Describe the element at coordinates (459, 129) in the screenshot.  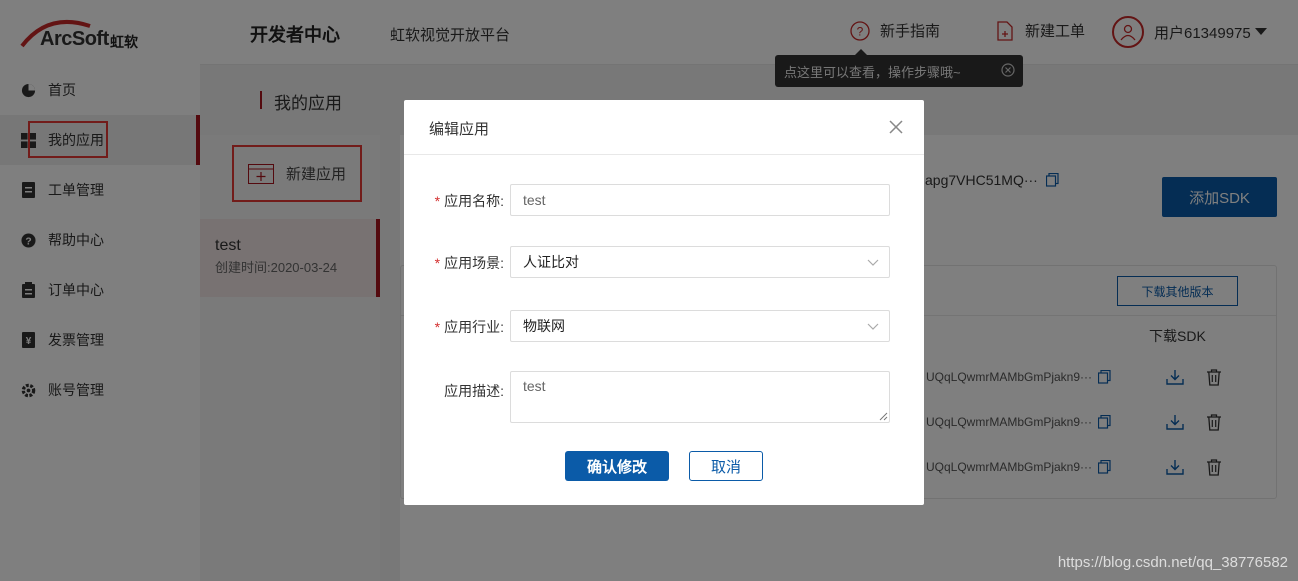
I see `dialog-title: 编辑应用` at that location.